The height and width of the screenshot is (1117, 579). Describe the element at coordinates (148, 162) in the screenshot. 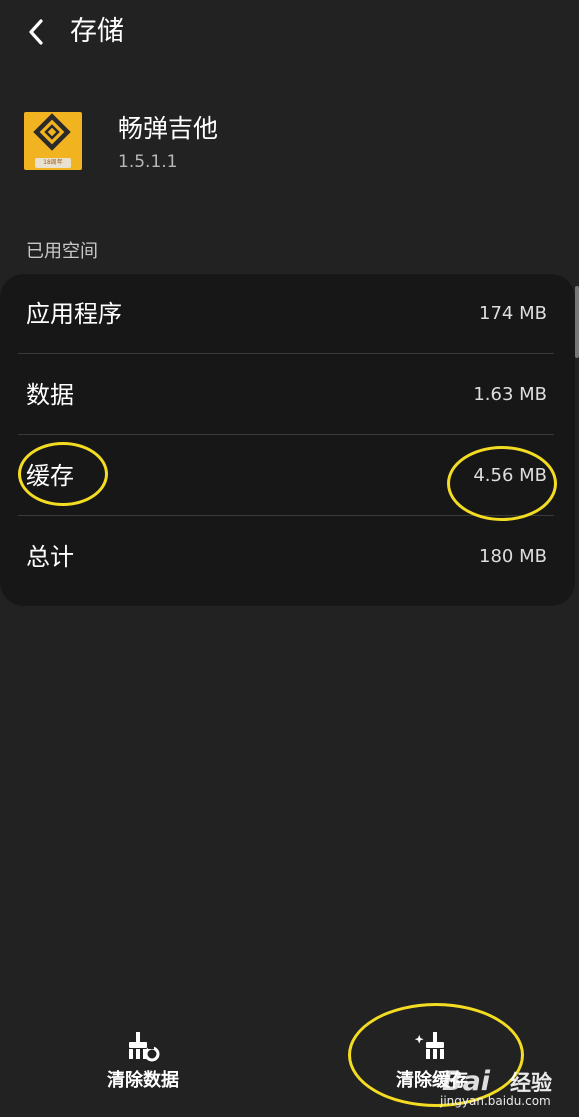

I see `app-version: 1.5.1.1` at that location.